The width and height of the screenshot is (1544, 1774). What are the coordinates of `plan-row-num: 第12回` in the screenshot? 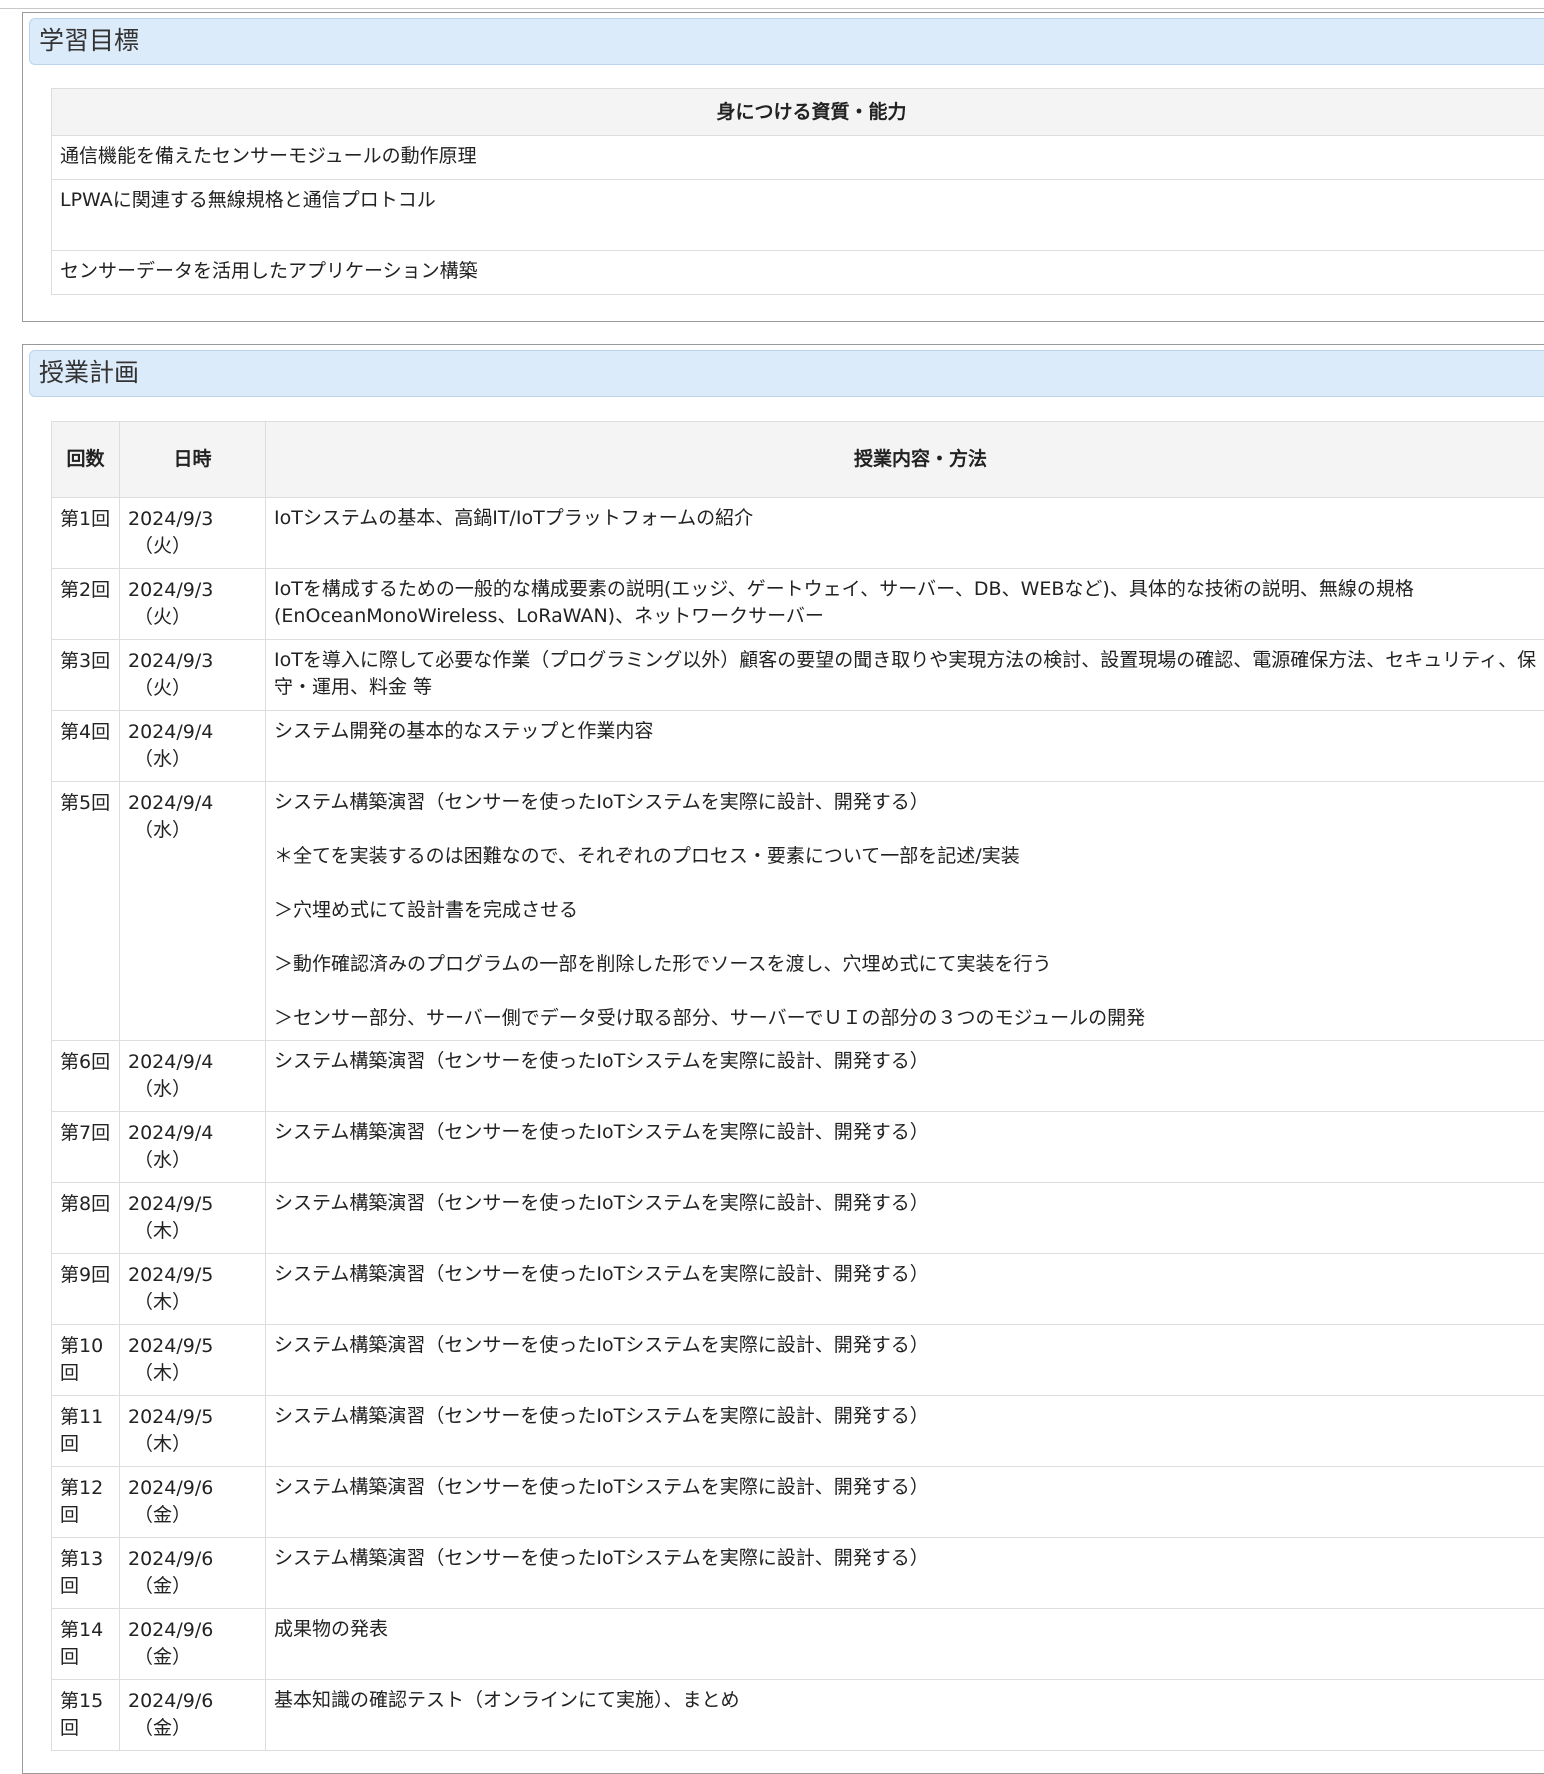 It's located at (86, 1502).